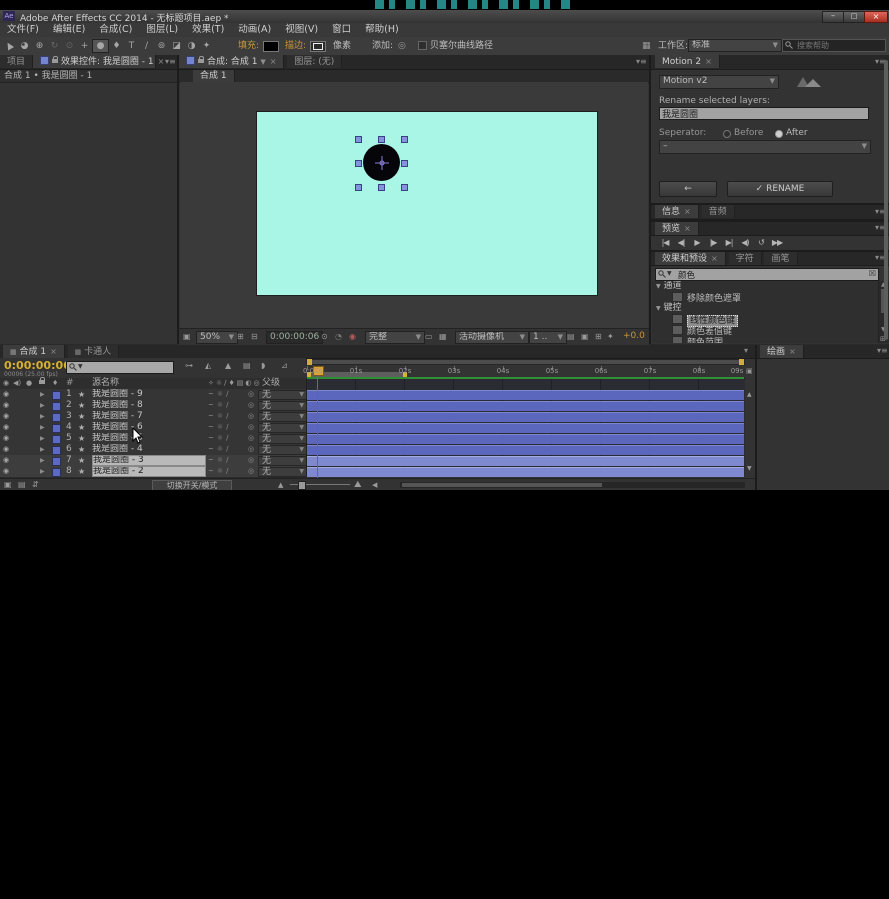 This screenshot has height=899, width=889. Describe the element at coordinates (765, 339) in the screenshot. I see `effect-item: 颜色范围` at that location.